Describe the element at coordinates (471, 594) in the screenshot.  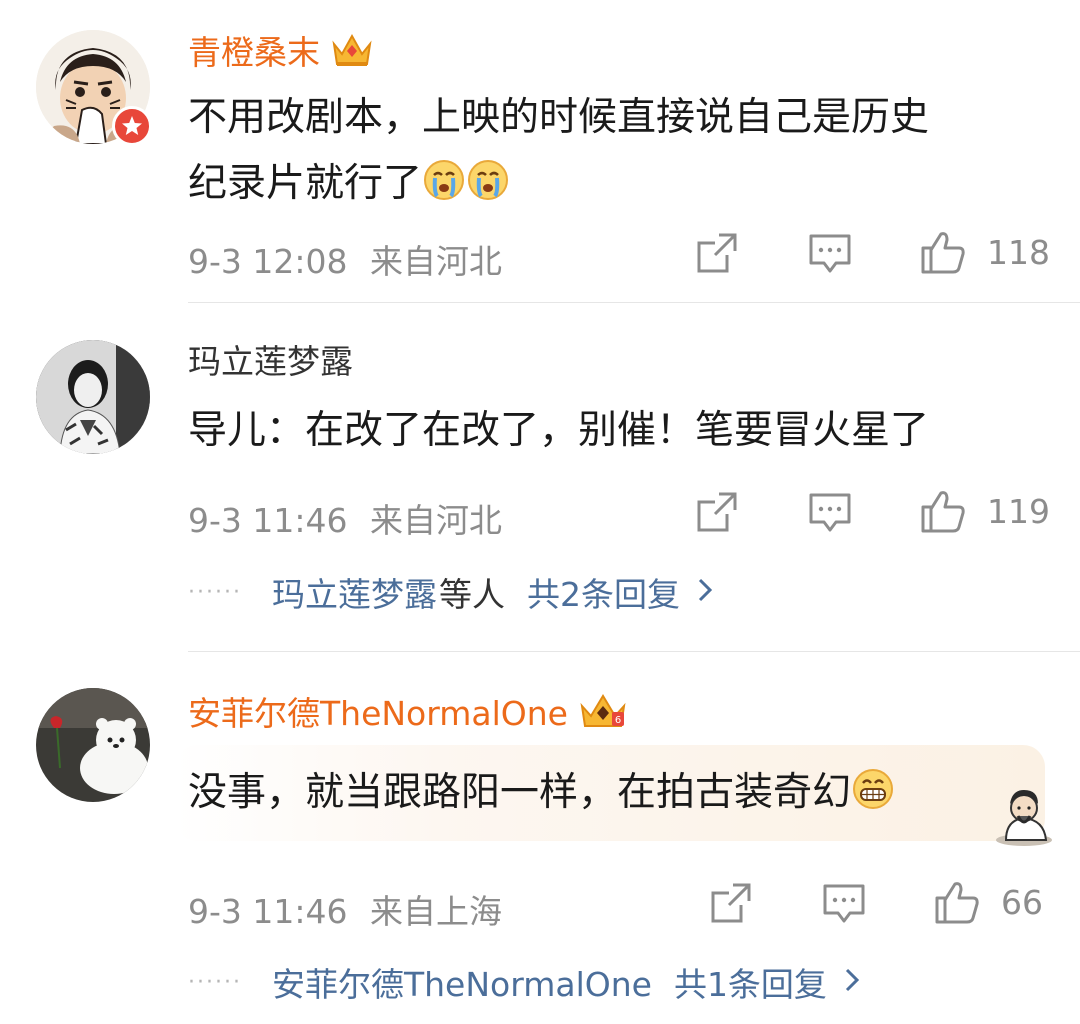
I see `reply-suffix: 等人` at that location.